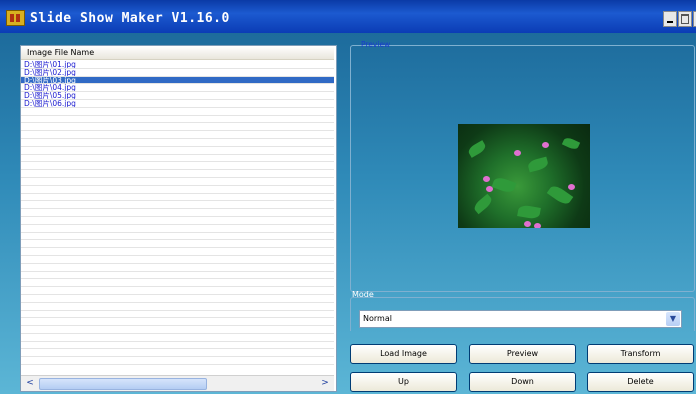 This screenshot has height=394, width=696. I want to click on mode-label: Mode, so click(363, 294).